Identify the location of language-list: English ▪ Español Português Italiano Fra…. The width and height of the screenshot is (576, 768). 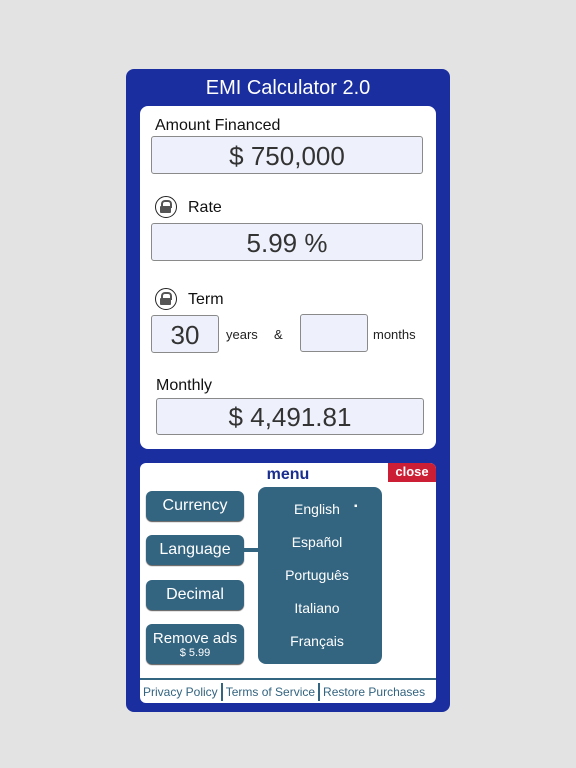
(320, 575).